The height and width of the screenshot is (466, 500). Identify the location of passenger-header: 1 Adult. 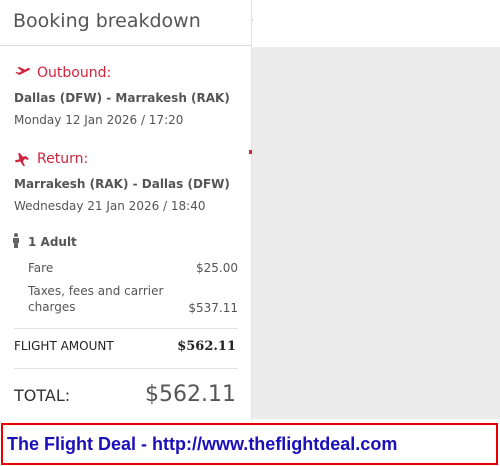
(125, 242).